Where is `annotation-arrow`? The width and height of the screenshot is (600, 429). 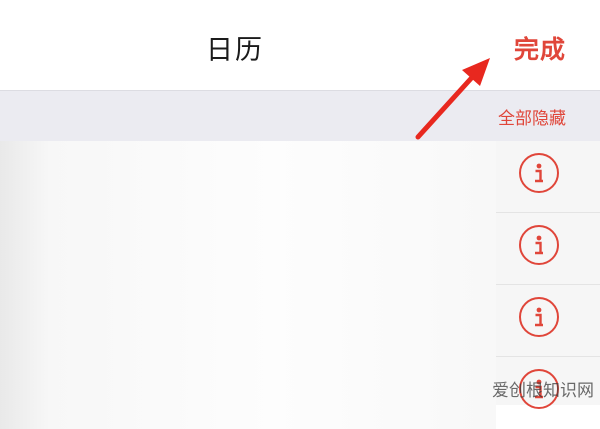 annotation-arrow is located at coordinates (452, 99).